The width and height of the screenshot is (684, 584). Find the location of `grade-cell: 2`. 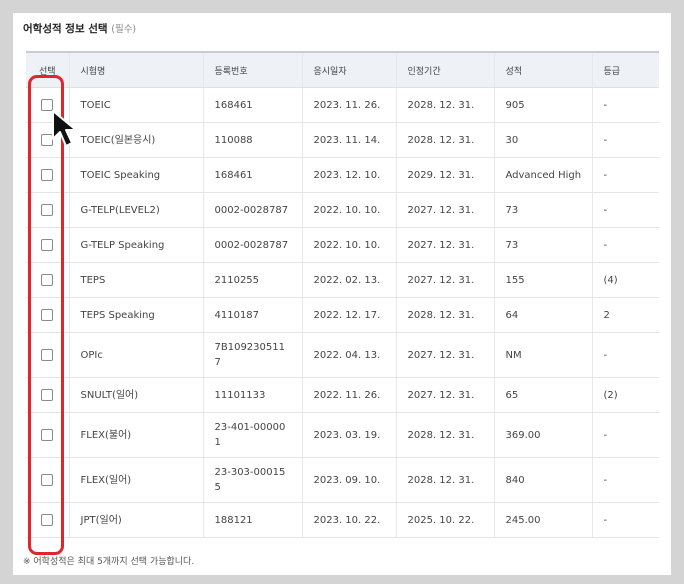

grade-cell: 2 is located at coordinates (625, 315).